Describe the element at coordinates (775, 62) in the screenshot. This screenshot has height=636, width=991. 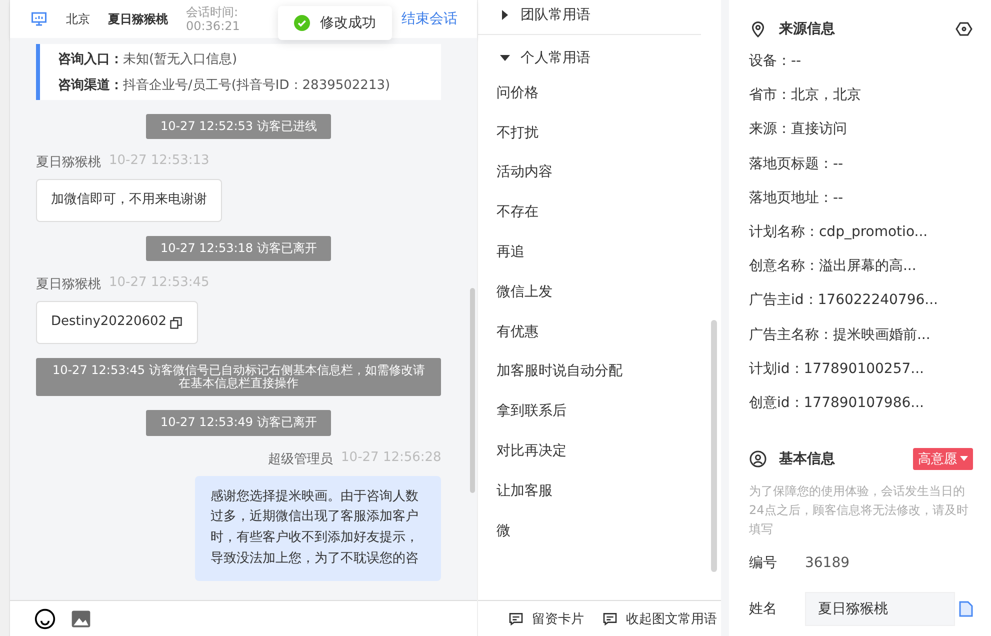
I see `source-info-row-text: 设备：--` at that location.